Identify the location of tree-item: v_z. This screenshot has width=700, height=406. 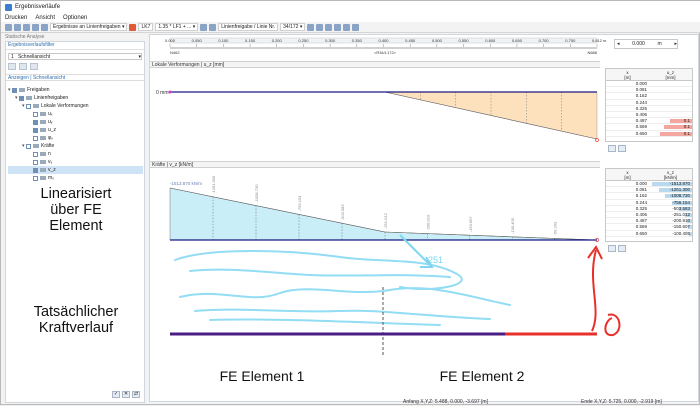
(75, 170).